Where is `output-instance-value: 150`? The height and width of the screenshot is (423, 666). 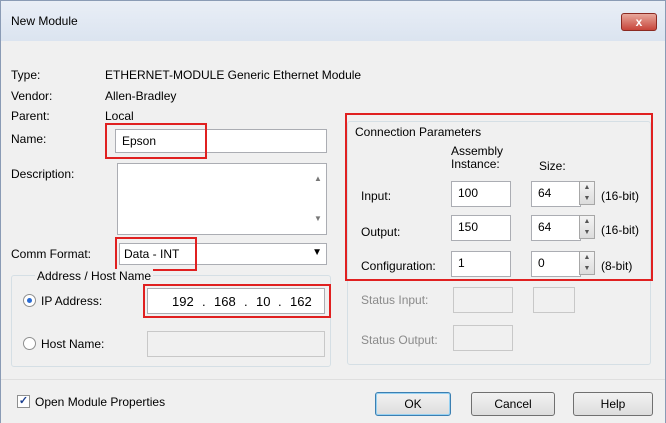
output-instance-value: 150 is located at coordinates (468, 227).